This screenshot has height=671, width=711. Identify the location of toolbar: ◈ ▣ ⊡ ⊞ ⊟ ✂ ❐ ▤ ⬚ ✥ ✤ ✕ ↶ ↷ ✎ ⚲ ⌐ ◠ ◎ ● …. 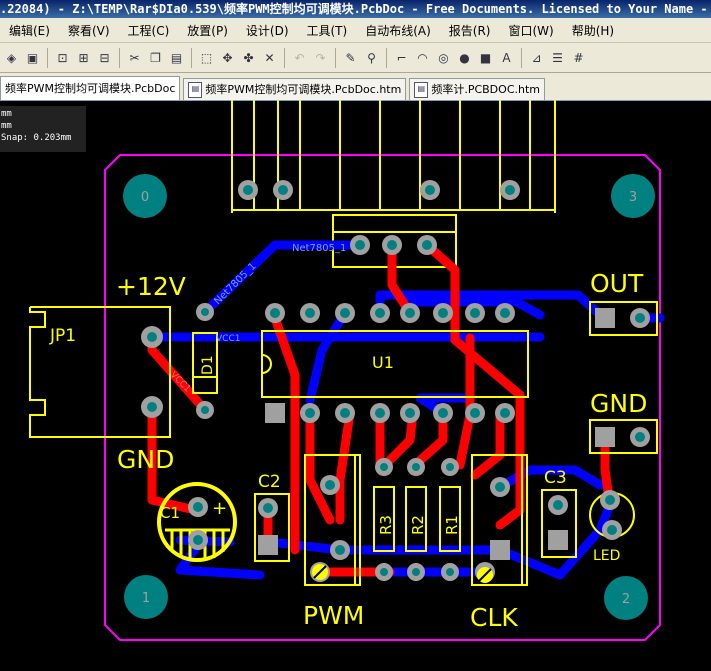
(355, 58).